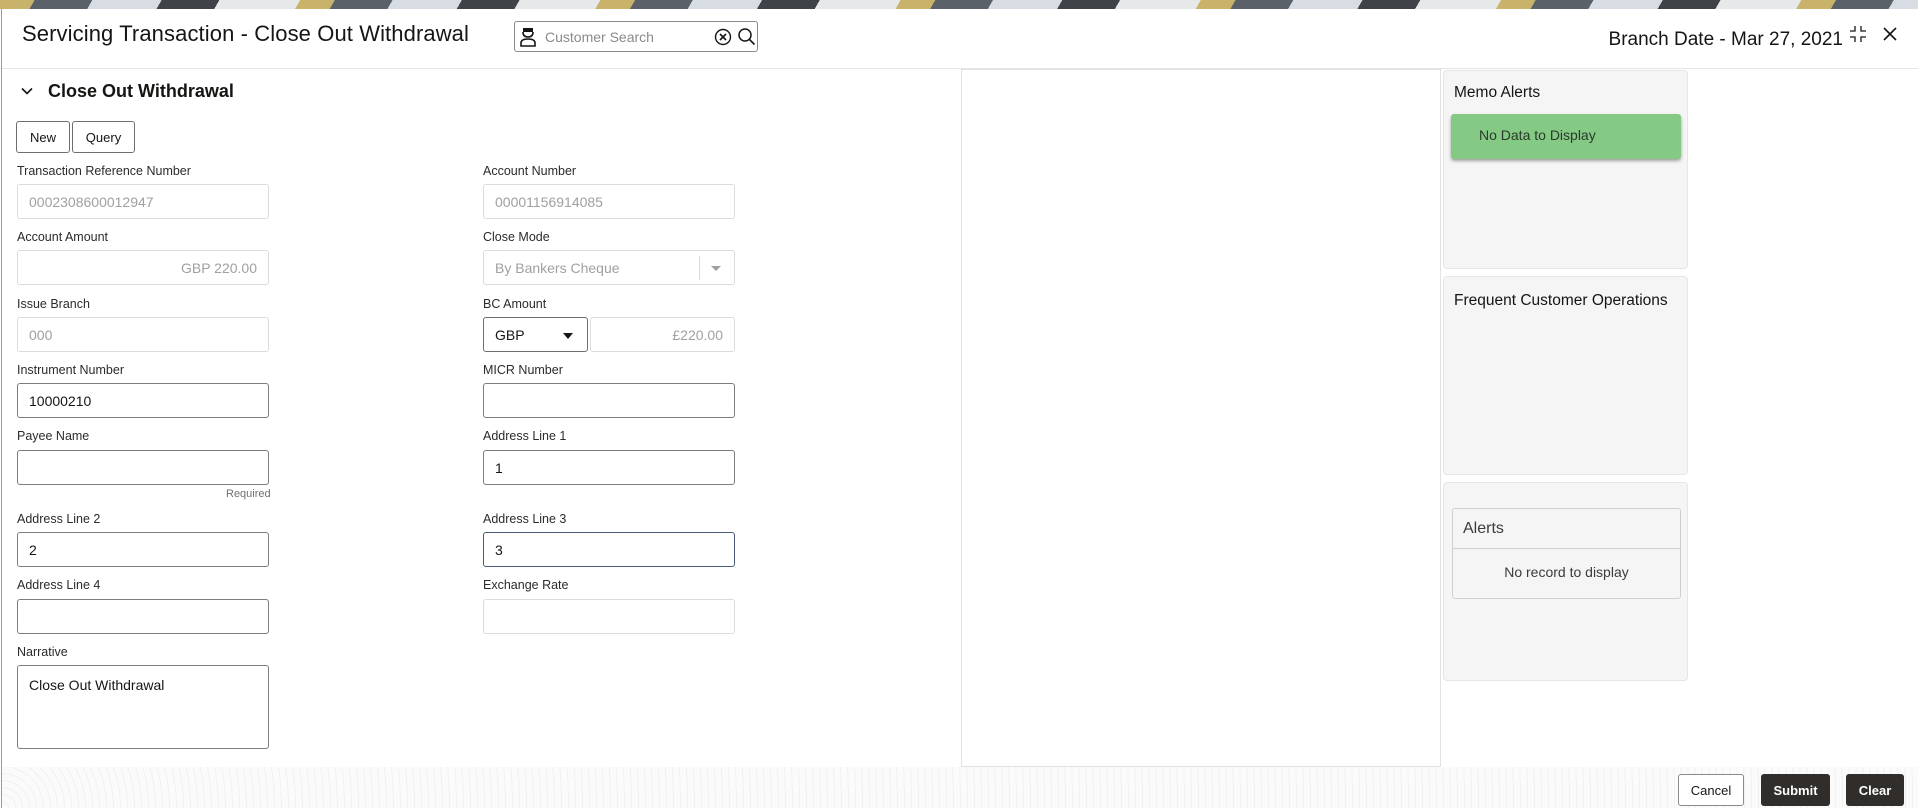 The width and height of the screenshot is (1918, 808). Describe the element at coordinates (27, 91) in the screenshot. I see `chevron-down-icon` at that location.